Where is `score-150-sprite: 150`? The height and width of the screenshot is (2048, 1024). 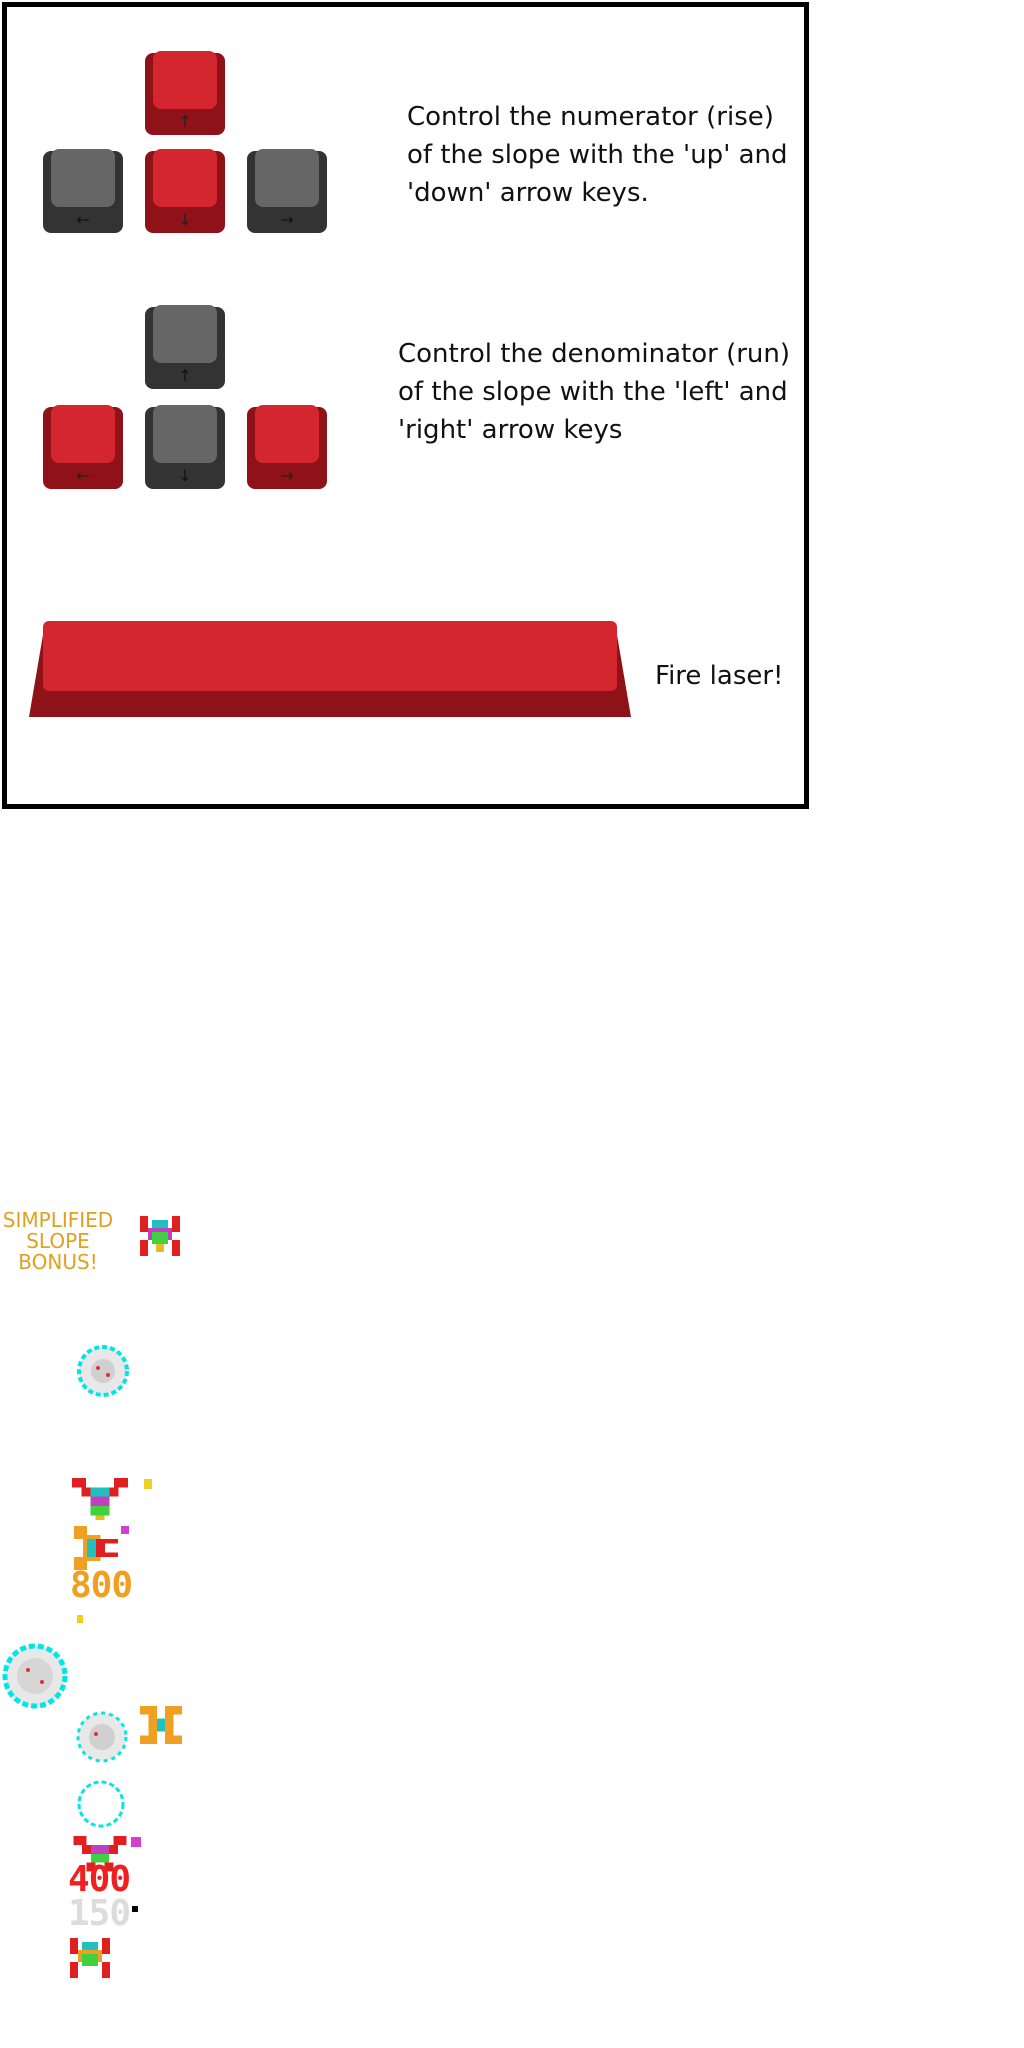 score-150-sprite: 150 is located at coordinates (99, 1913).